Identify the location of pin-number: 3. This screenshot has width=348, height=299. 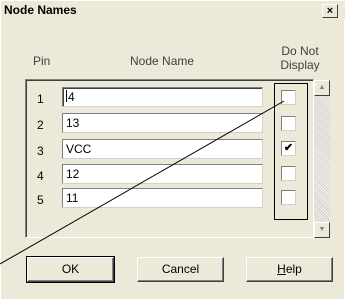
(40, 151).